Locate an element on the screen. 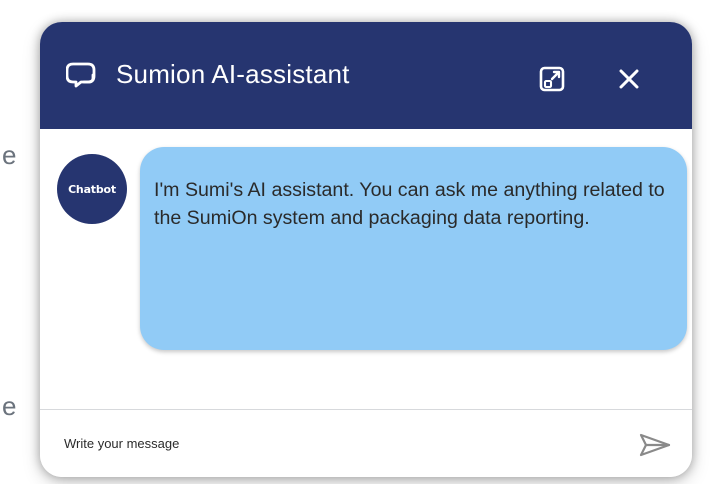 Image resolution: width=711 pixels, height=484 pixels. chat-bubbles-icon is located at coordinates (82, 75).